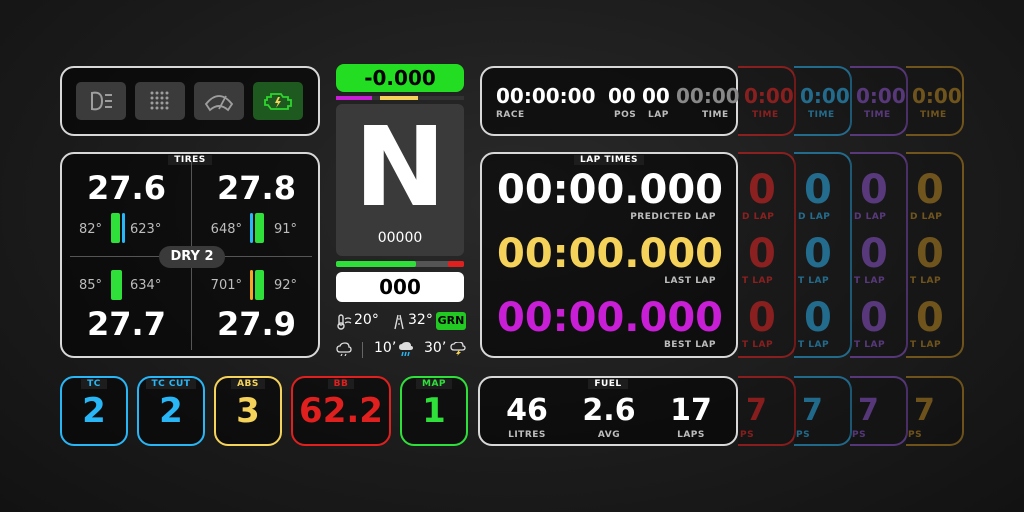 This screenshot has width=1024, height=512. I want to click on engine-icon, so click(278, 101).